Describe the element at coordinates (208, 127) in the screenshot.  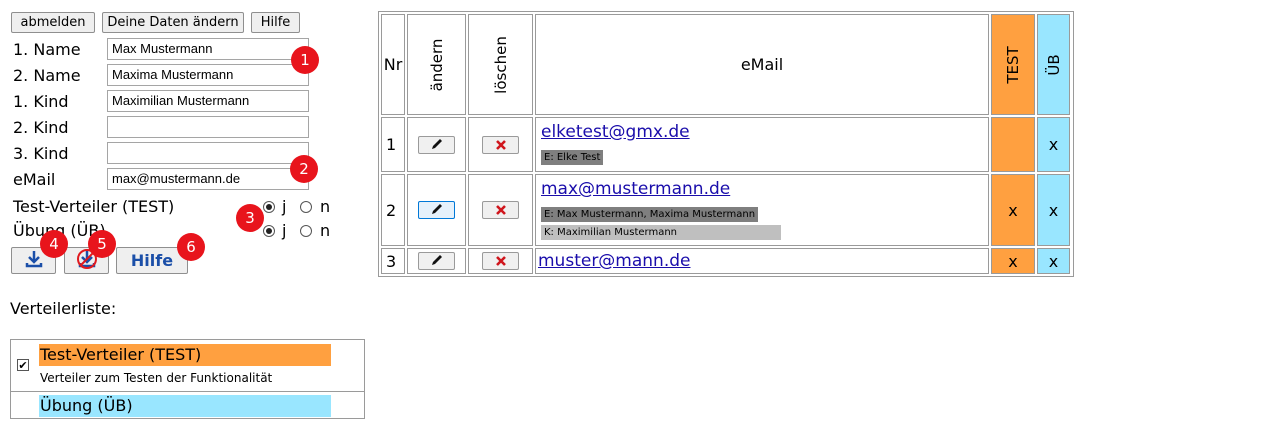
I see `child2-input` at that location.